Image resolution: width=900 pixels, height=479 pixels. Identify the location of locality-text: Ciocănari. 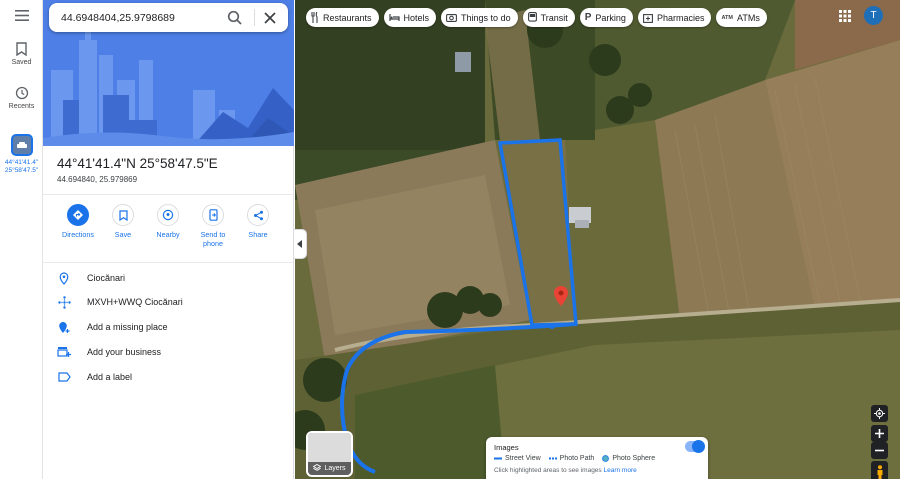
(106, 278).